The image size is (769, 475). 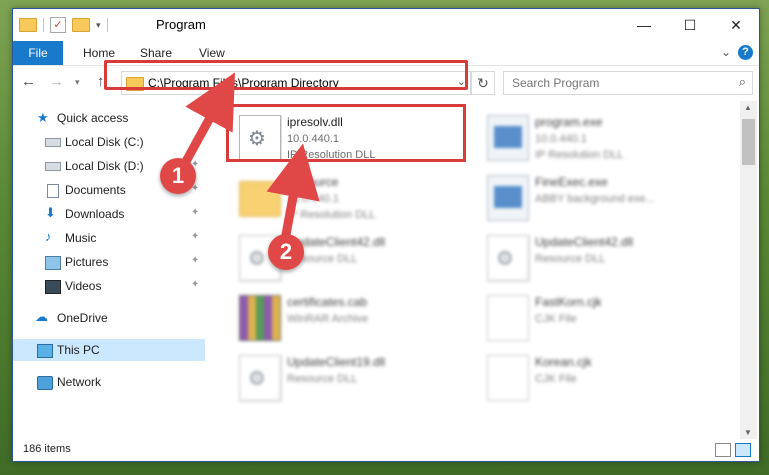 I want to click on minimize-button: —, so click(x=644, y=25).